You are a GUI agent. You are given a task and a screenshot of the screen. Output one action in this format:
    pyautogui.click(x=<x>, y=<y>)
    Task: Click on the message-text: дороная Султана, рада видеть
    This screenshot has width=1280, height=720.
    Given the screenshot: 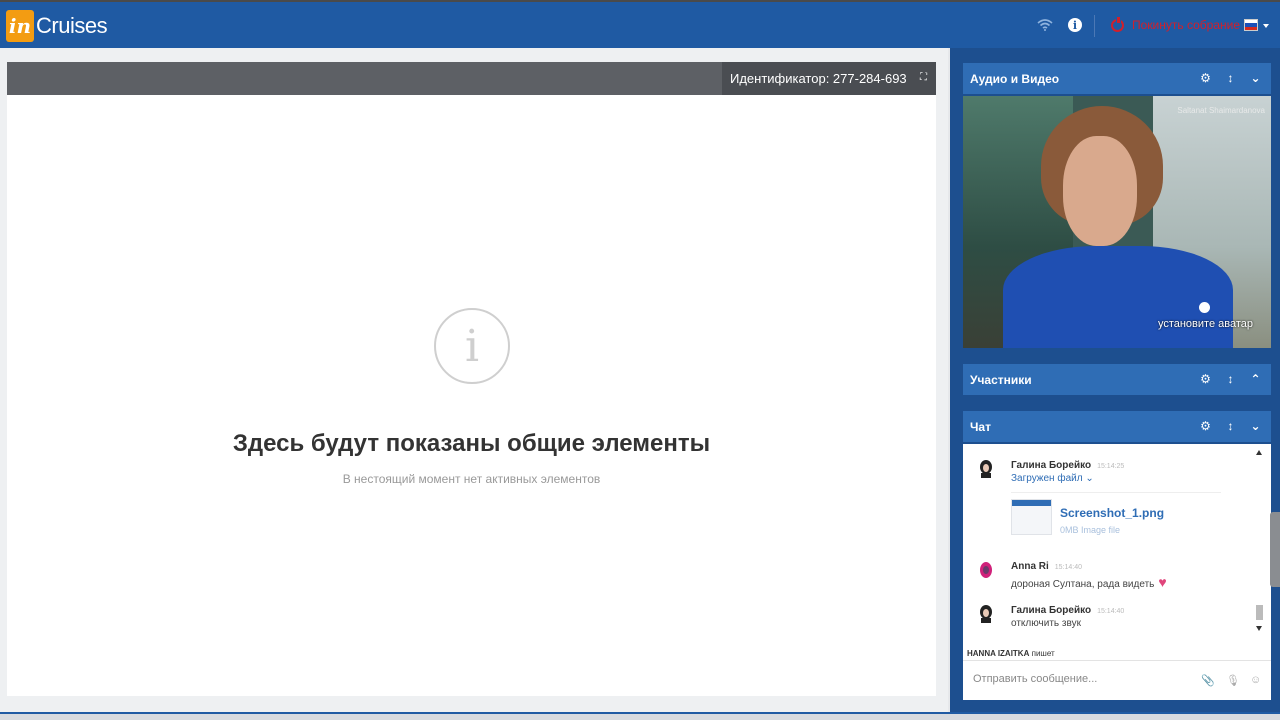 What is the action you would take?
    pyautogui.click(x=1083, y=584)
    